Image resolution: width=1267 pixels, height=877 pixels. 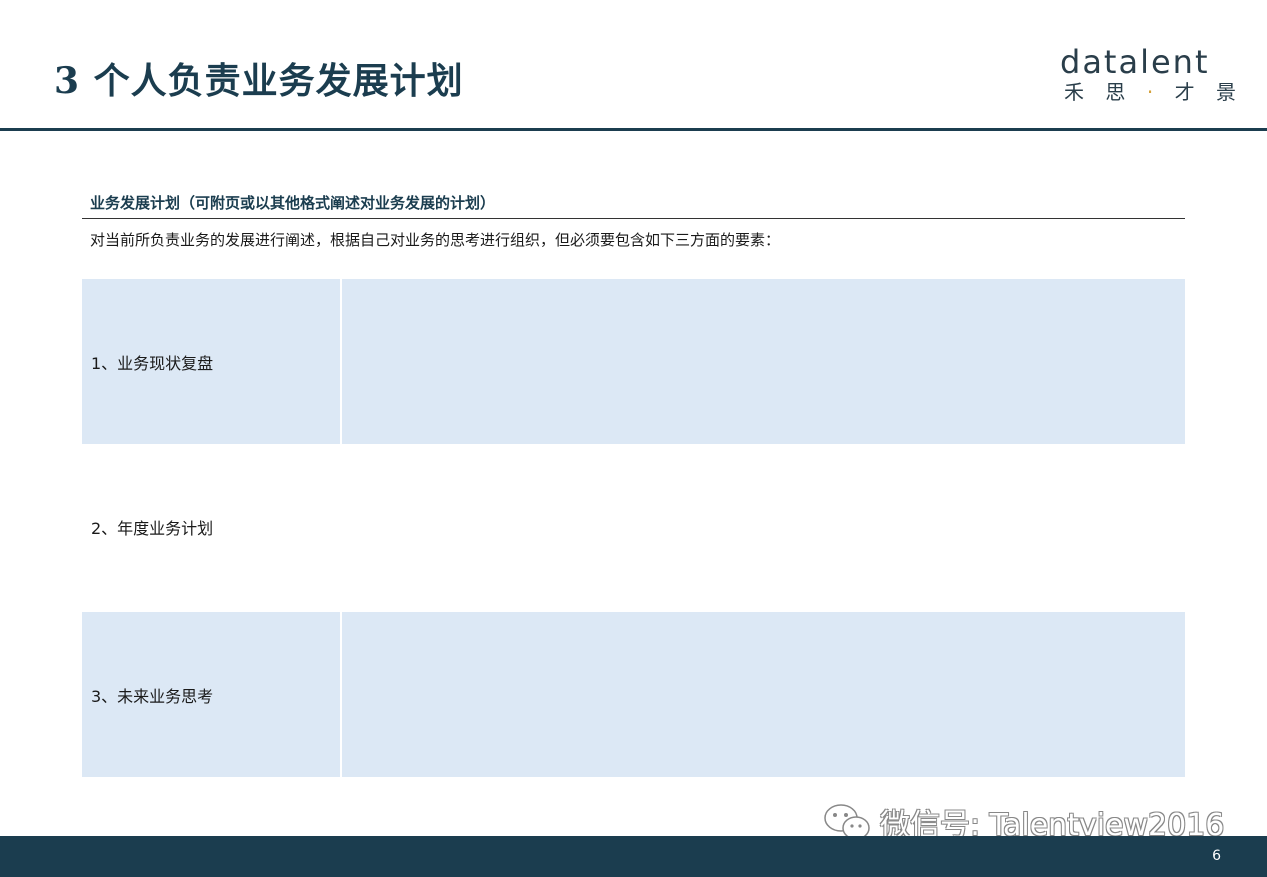 What do you see at coordinates (633, 856) in the screenshot?
I see `footer-bar: 6` at bounding box center [633, 856].